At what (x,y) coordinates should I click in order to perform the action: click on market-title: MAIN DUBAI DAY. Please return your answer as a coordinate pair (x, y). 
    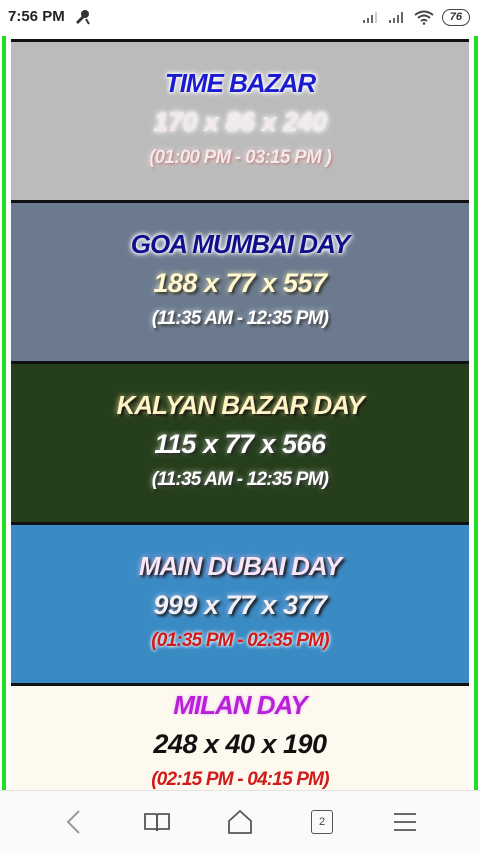
    Looking at the image, I should click on (240, 566).